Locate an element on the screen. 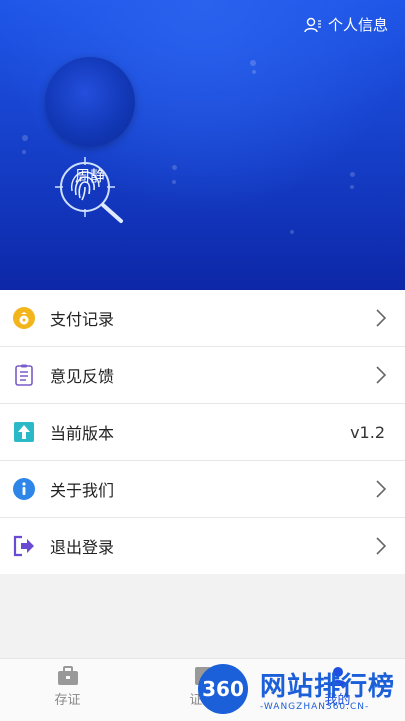 This screenshot has height=721, width=405. menu-item-label: 关于我们 is located at coordinates (82, 490).